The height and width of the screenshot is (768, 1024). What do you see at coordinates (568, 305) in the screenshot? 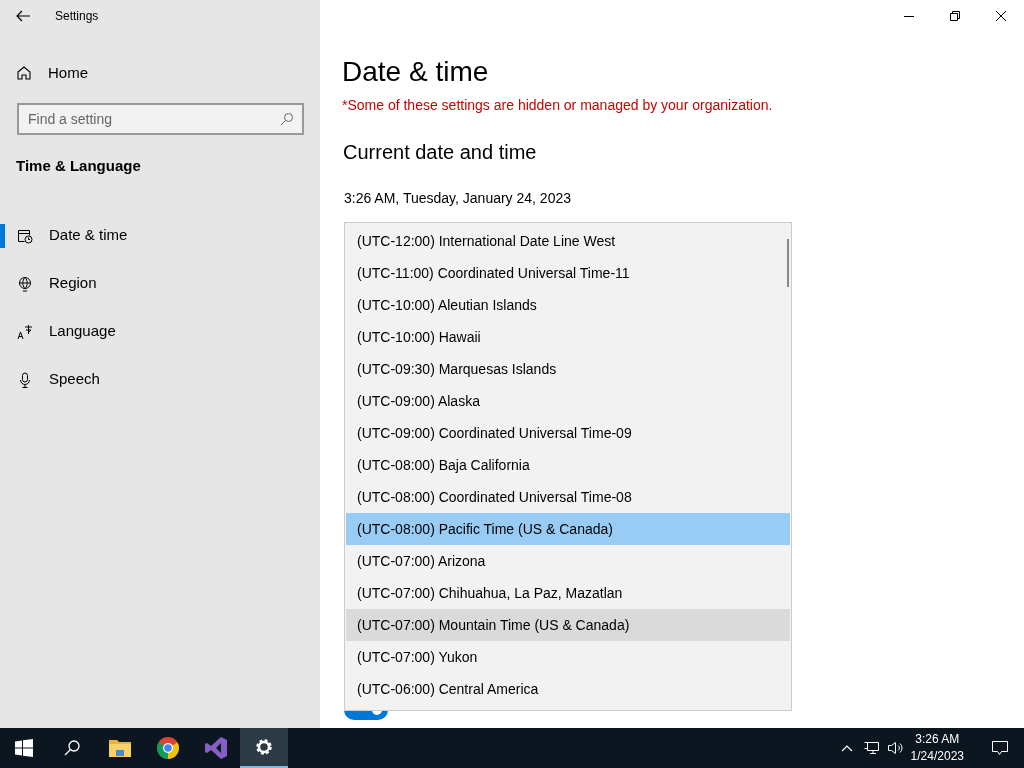
I see `timezone-option: (UTC-10:00) Aleutian Islands` at bounding box center [568, 305].